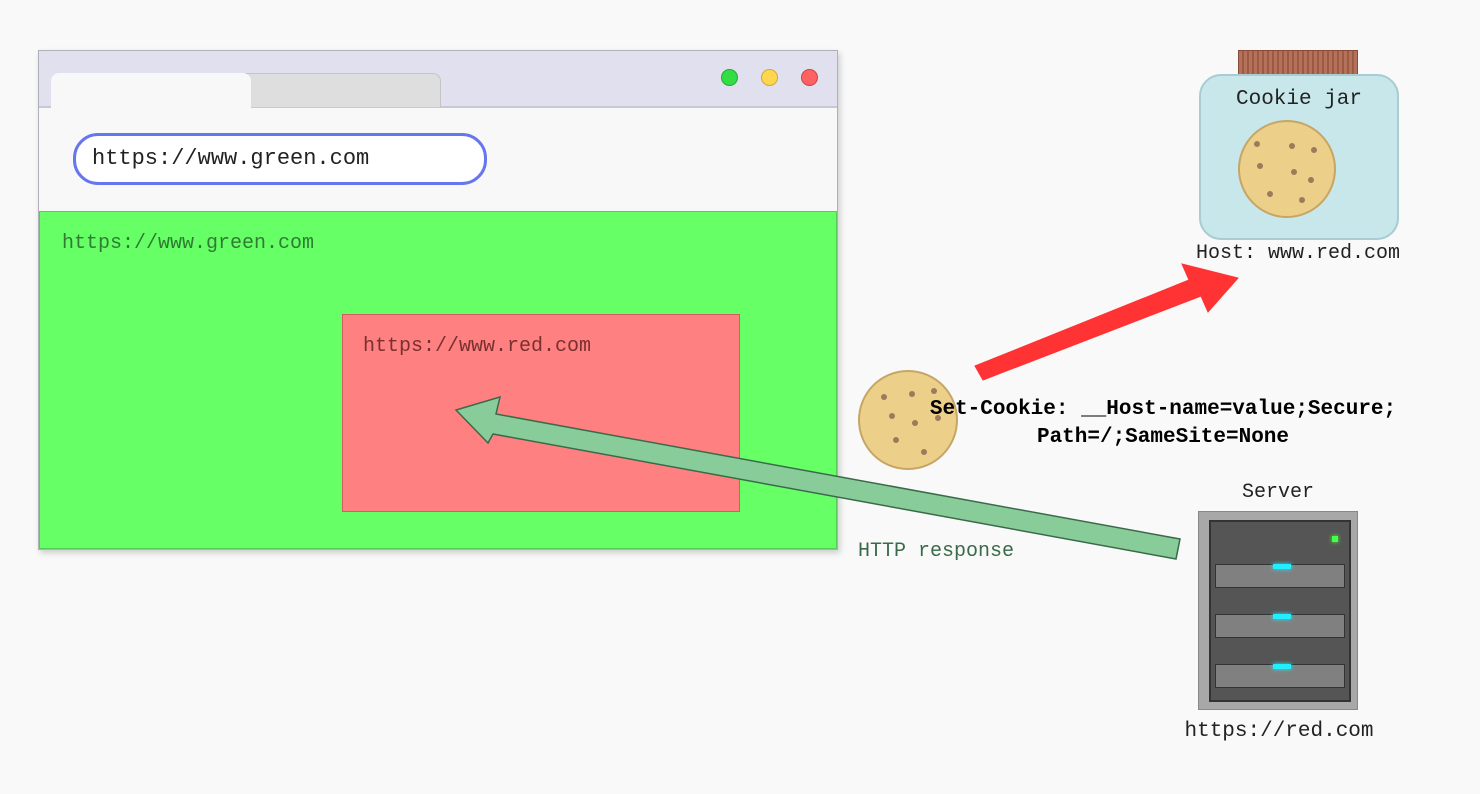 The height and width of the screenshot is (794, 1480). I want to click on tab-active, so click(151, 90).